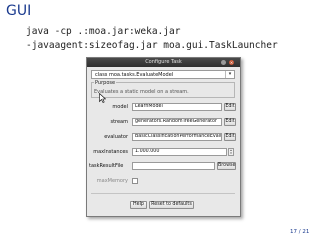 Image resolution: width=320 pixels, height=240 pixels. What do you see at coordinates (112, 181) in the screenshot?
I see `max-memory-label: maxMemory` at bounding box center [112, 181].